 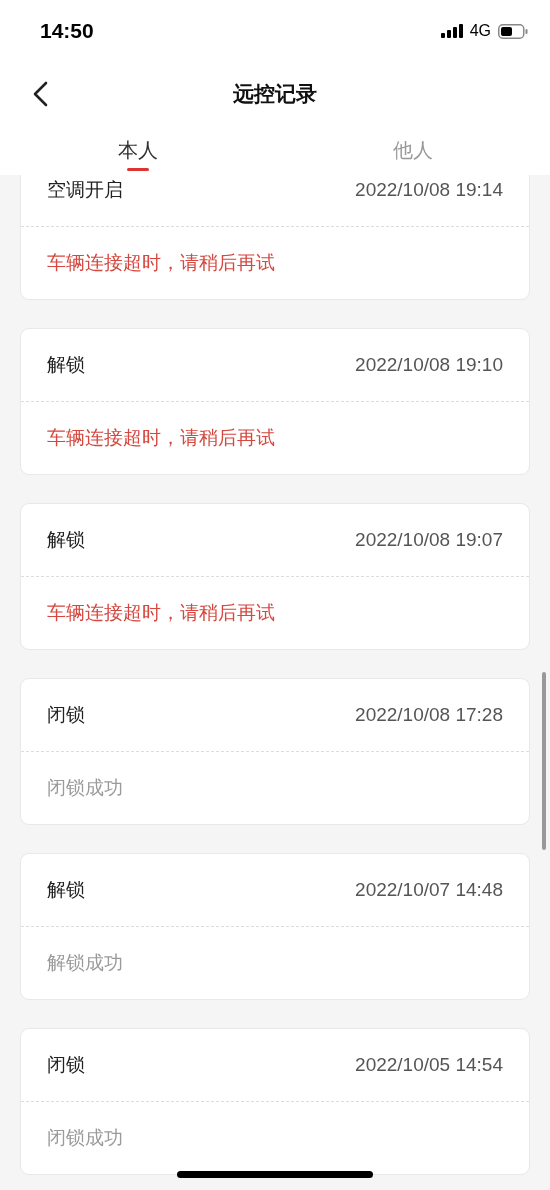 I want to click on battery-icon, so click(x=513, y=31).